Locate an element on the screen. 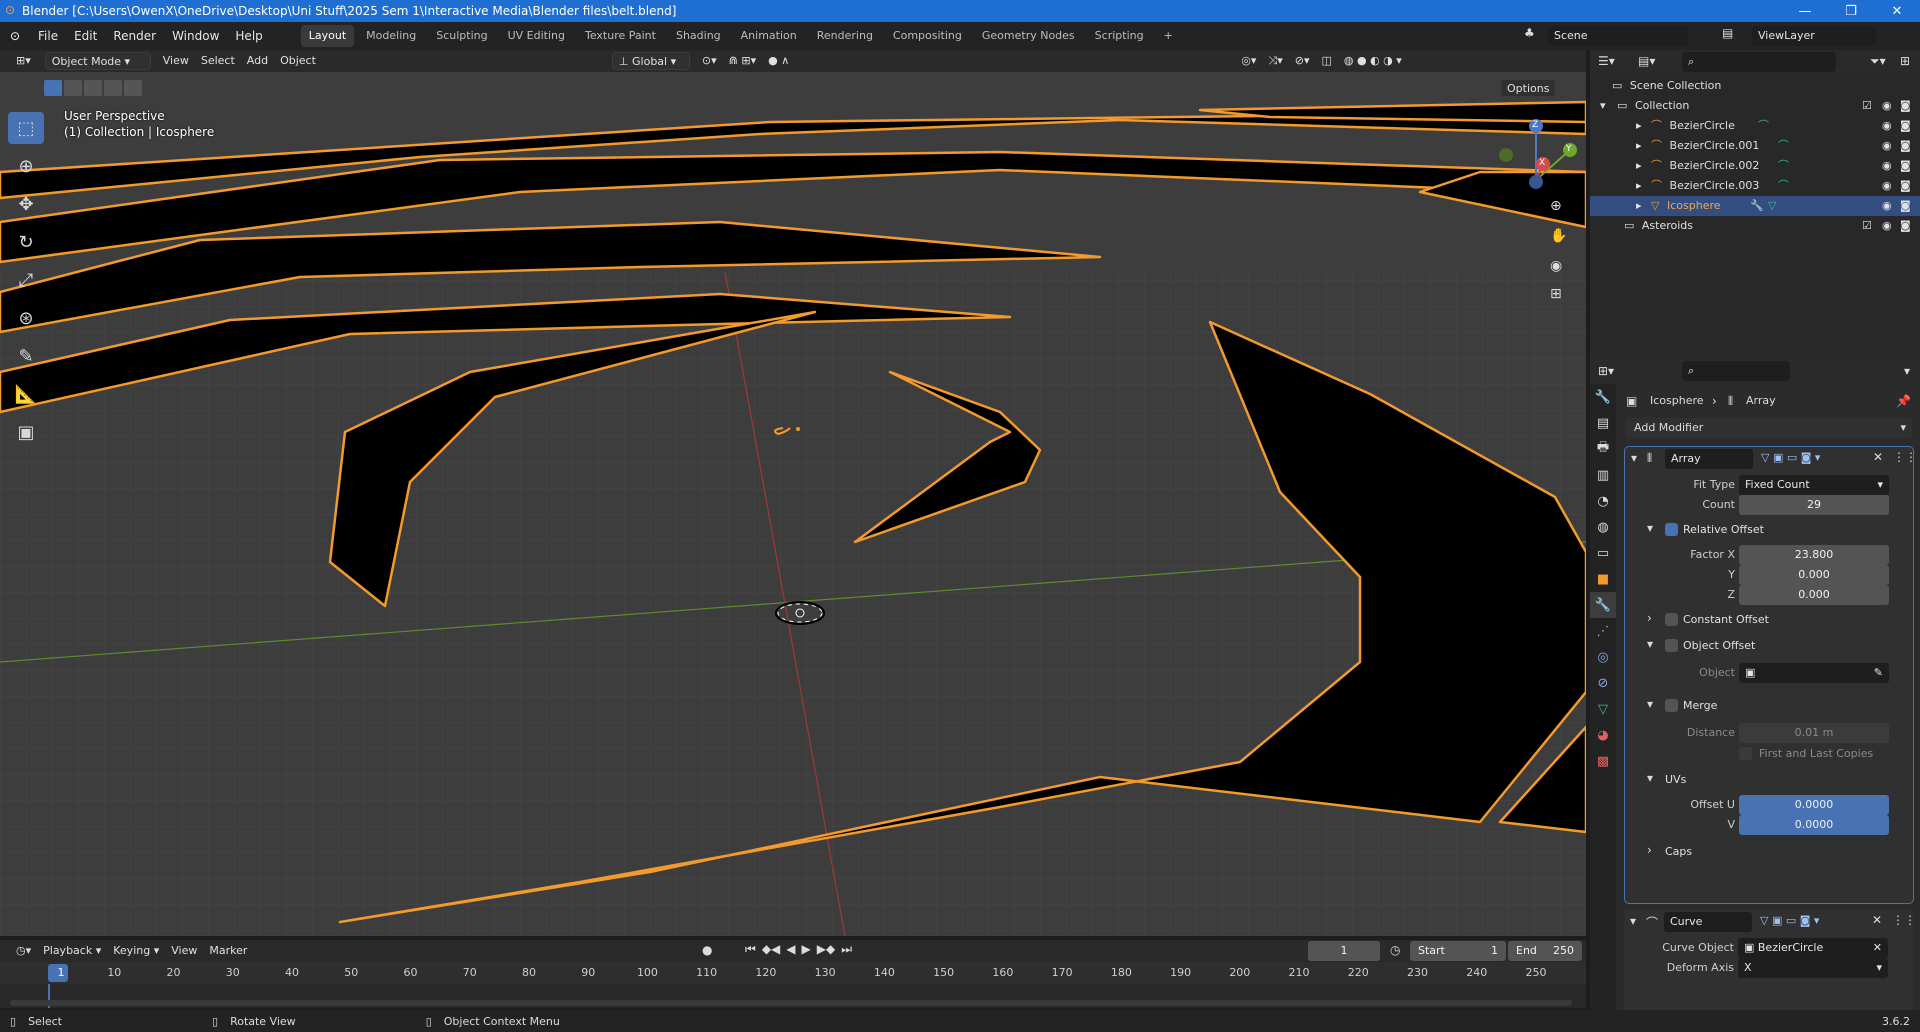 The image size is (1920, 1032). start-frame-field: Start 1 is located at coordinates (1458, 951).